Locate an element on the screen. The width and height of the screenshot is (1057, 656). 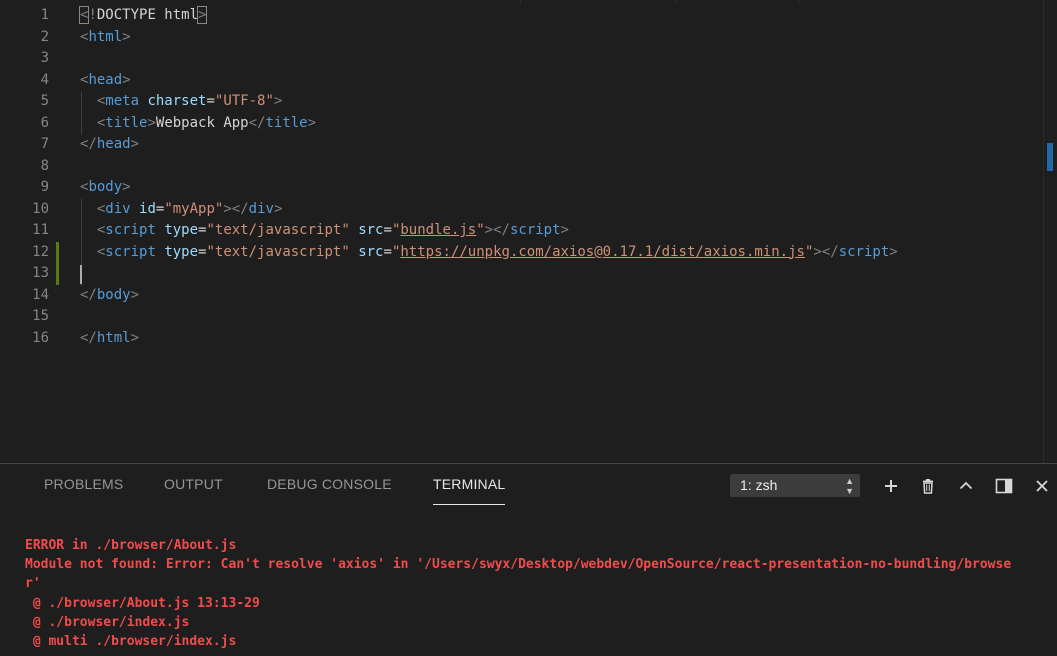
code-line: 1 <!DOCTYPE html> is located at coordinates (520, 16).